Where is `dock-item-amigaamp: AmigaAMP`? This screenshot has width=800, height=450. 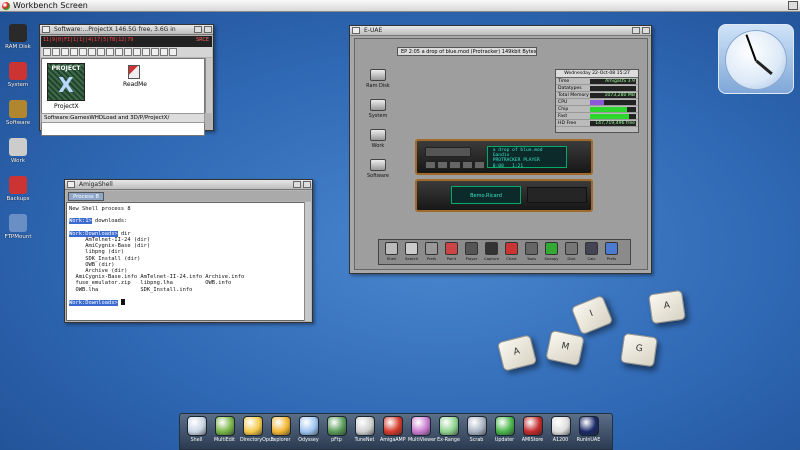 dock-item-amigaamp: AmigaAMP is located at coordinates (393, 432).